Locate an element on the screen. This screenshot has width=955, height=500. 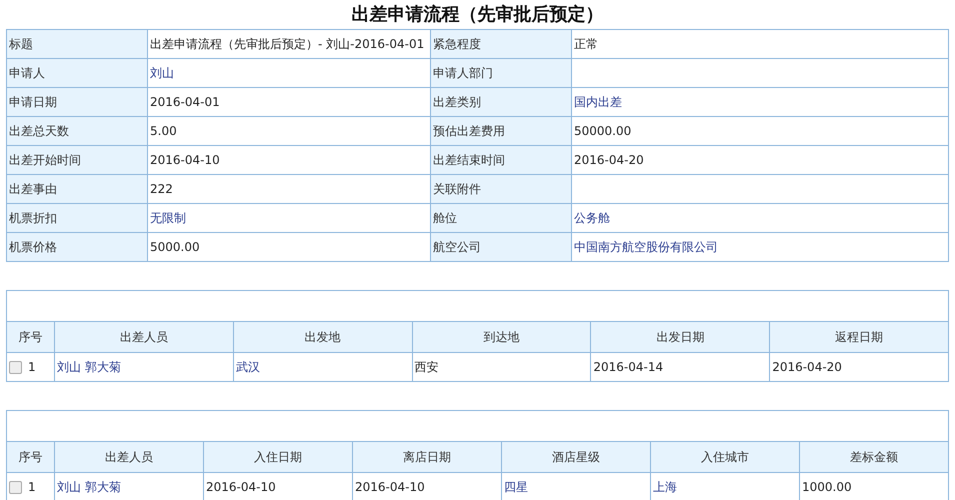
column-header: 返程日期 is located at coordinates (859, 337).